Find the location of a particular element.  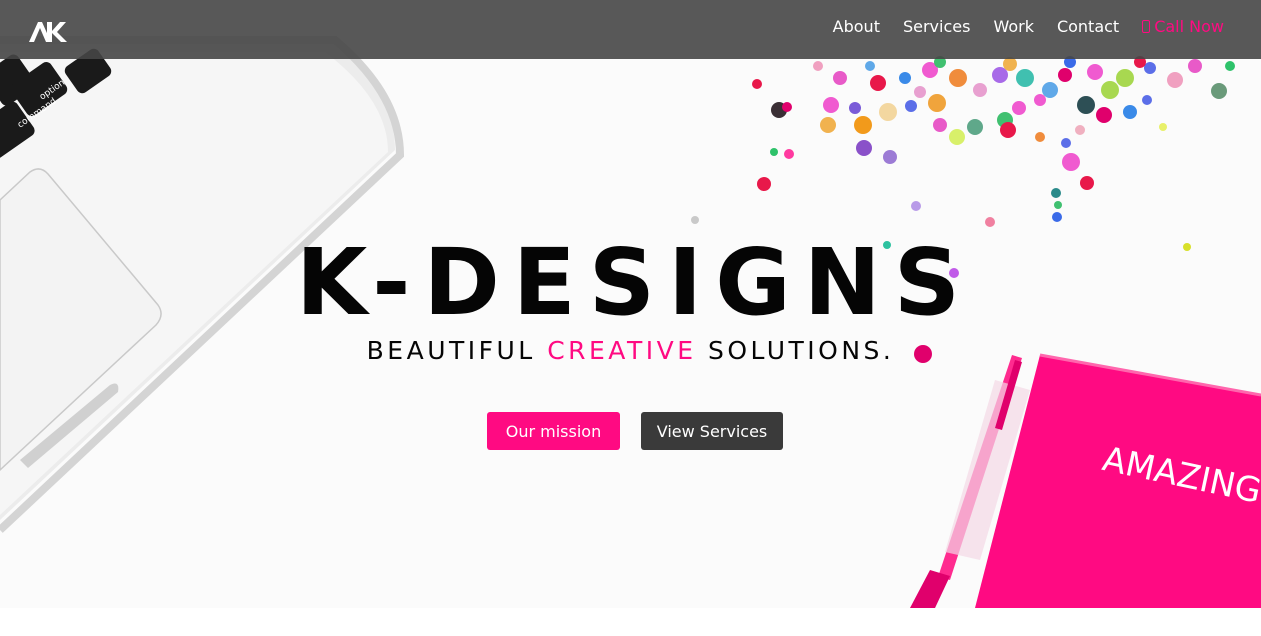

subtitle-post: SOLUTIONS. is located at coordinates (795, 350).